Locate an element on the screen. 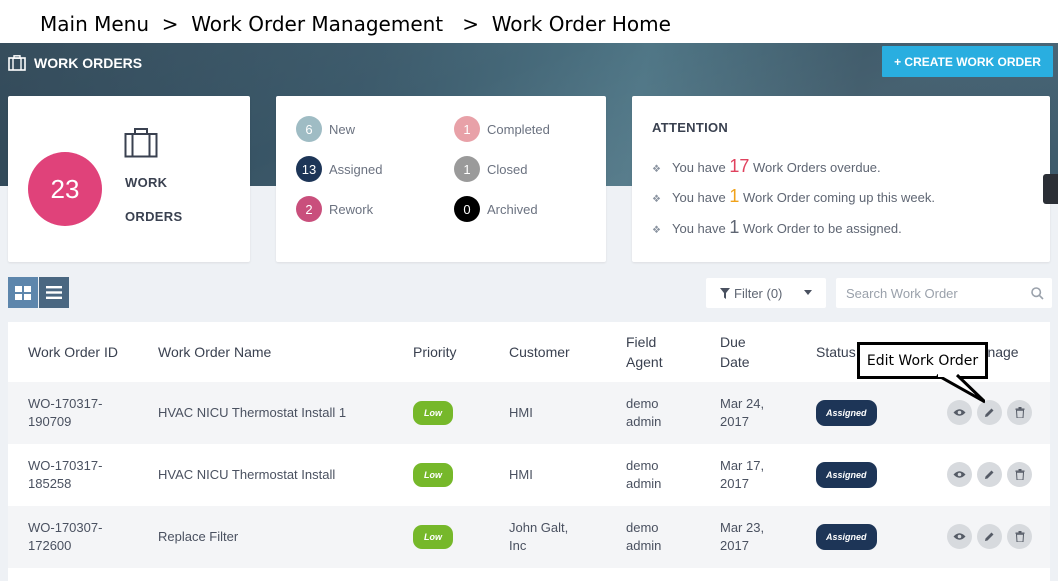  cell-status: Assigned is located at coordinates (846, 537).